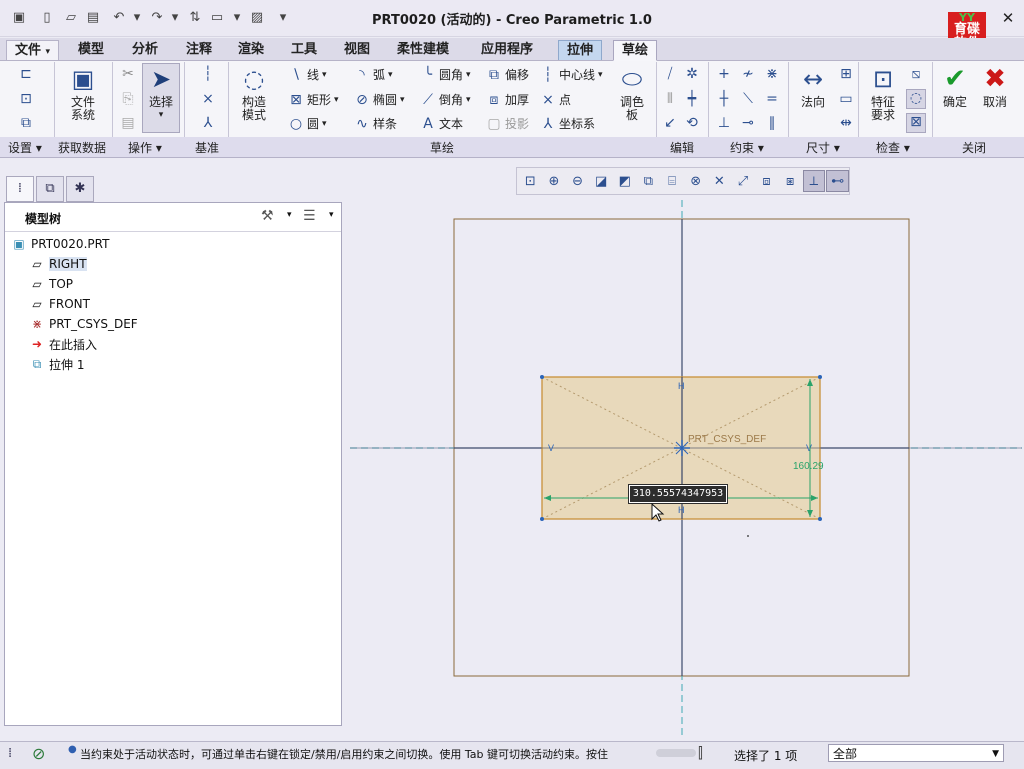 The height and width of the screenshot is (769, 1024). What do you see at coordinates (995, 86) in the screenshot?
I see `cancel-button: ✖ 取消` at bounding box center [995, 86].